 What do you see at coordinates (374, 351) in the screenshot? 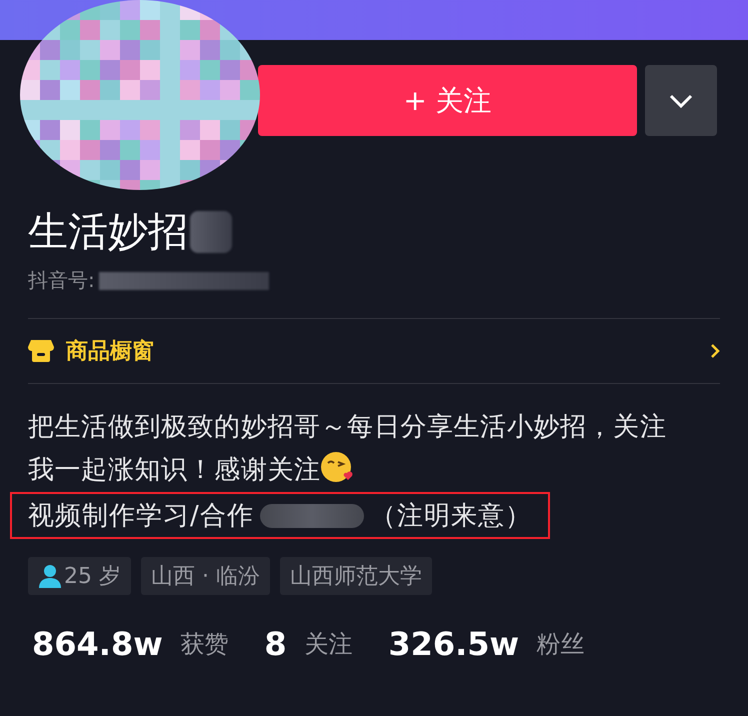
I see `shop-window-row: 商品橱窗` at bounding box center [374, 351].